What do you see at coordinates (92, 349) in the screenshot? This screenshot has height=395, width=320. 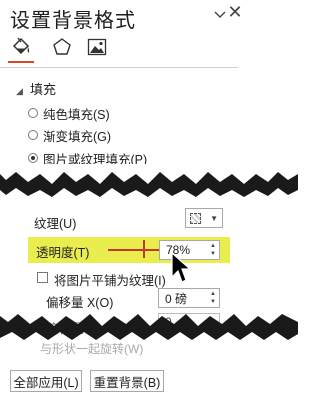 I see `rotate-with-shape-label: 与形状一起旋转(W)` at bounding box center [92, 349].